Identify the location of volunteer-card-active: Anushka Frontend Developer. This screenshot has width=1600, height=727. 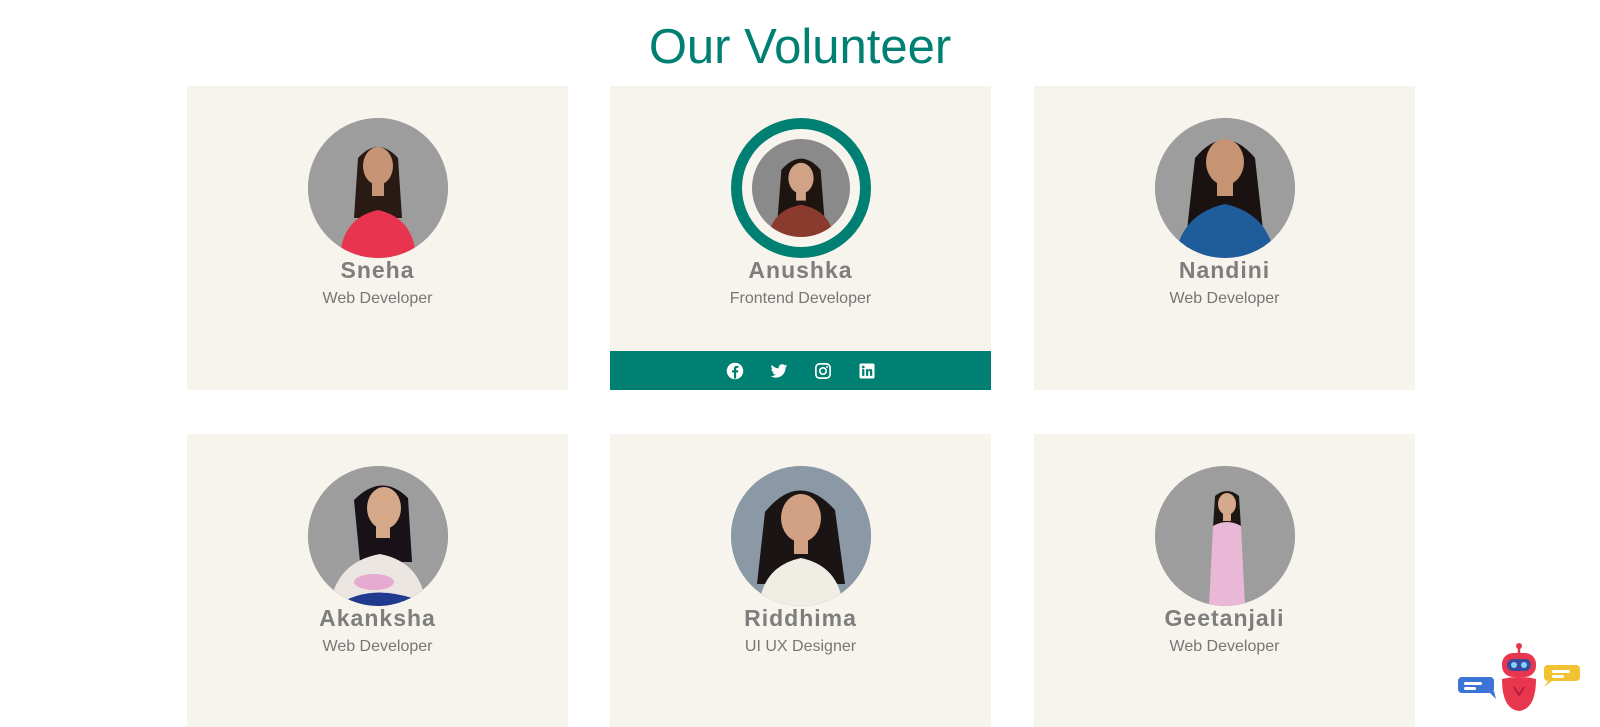
(800, 238).